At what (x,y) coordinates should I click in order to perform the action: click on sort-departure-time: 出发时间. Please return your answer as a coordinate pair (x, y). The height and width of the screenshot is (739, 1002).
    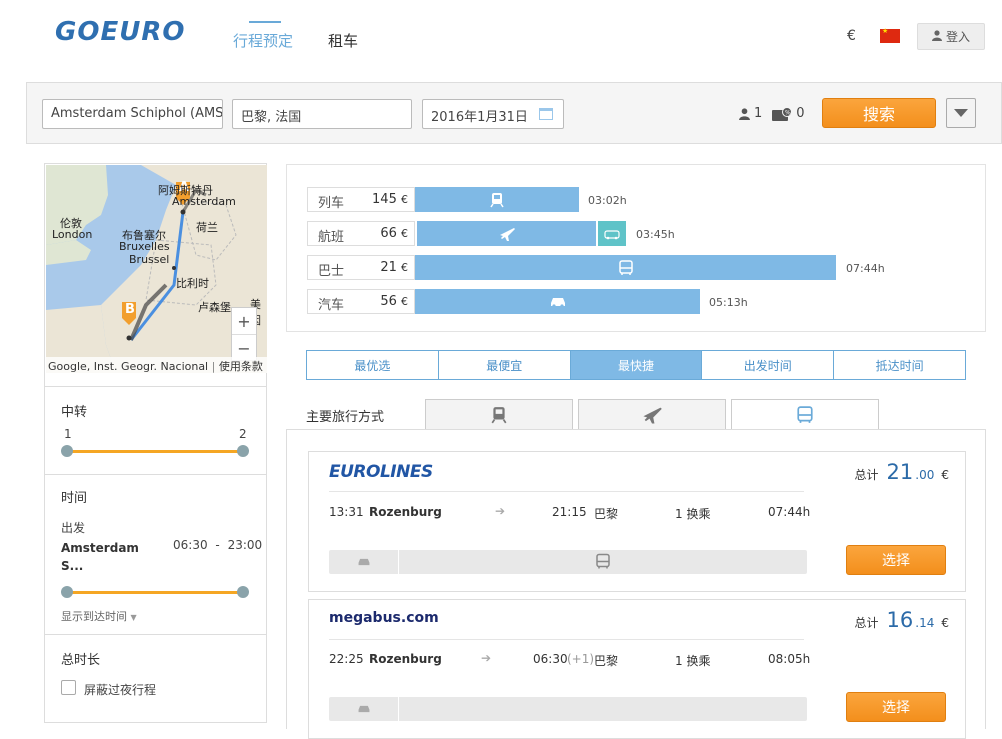
    Looking at the image, I should click on (768, 365).